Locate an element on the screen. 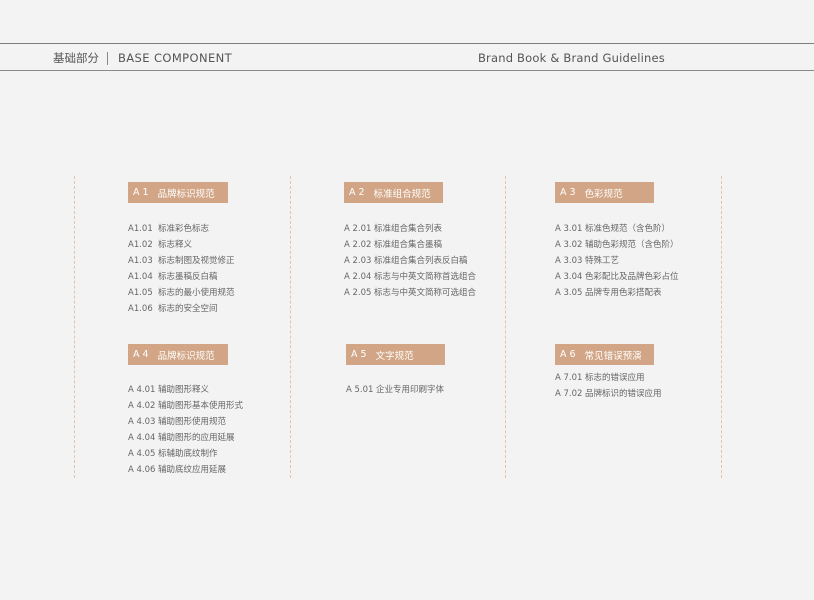 This screenshot has width=814, height=600. header-separator is located at coordinates (107, 58).